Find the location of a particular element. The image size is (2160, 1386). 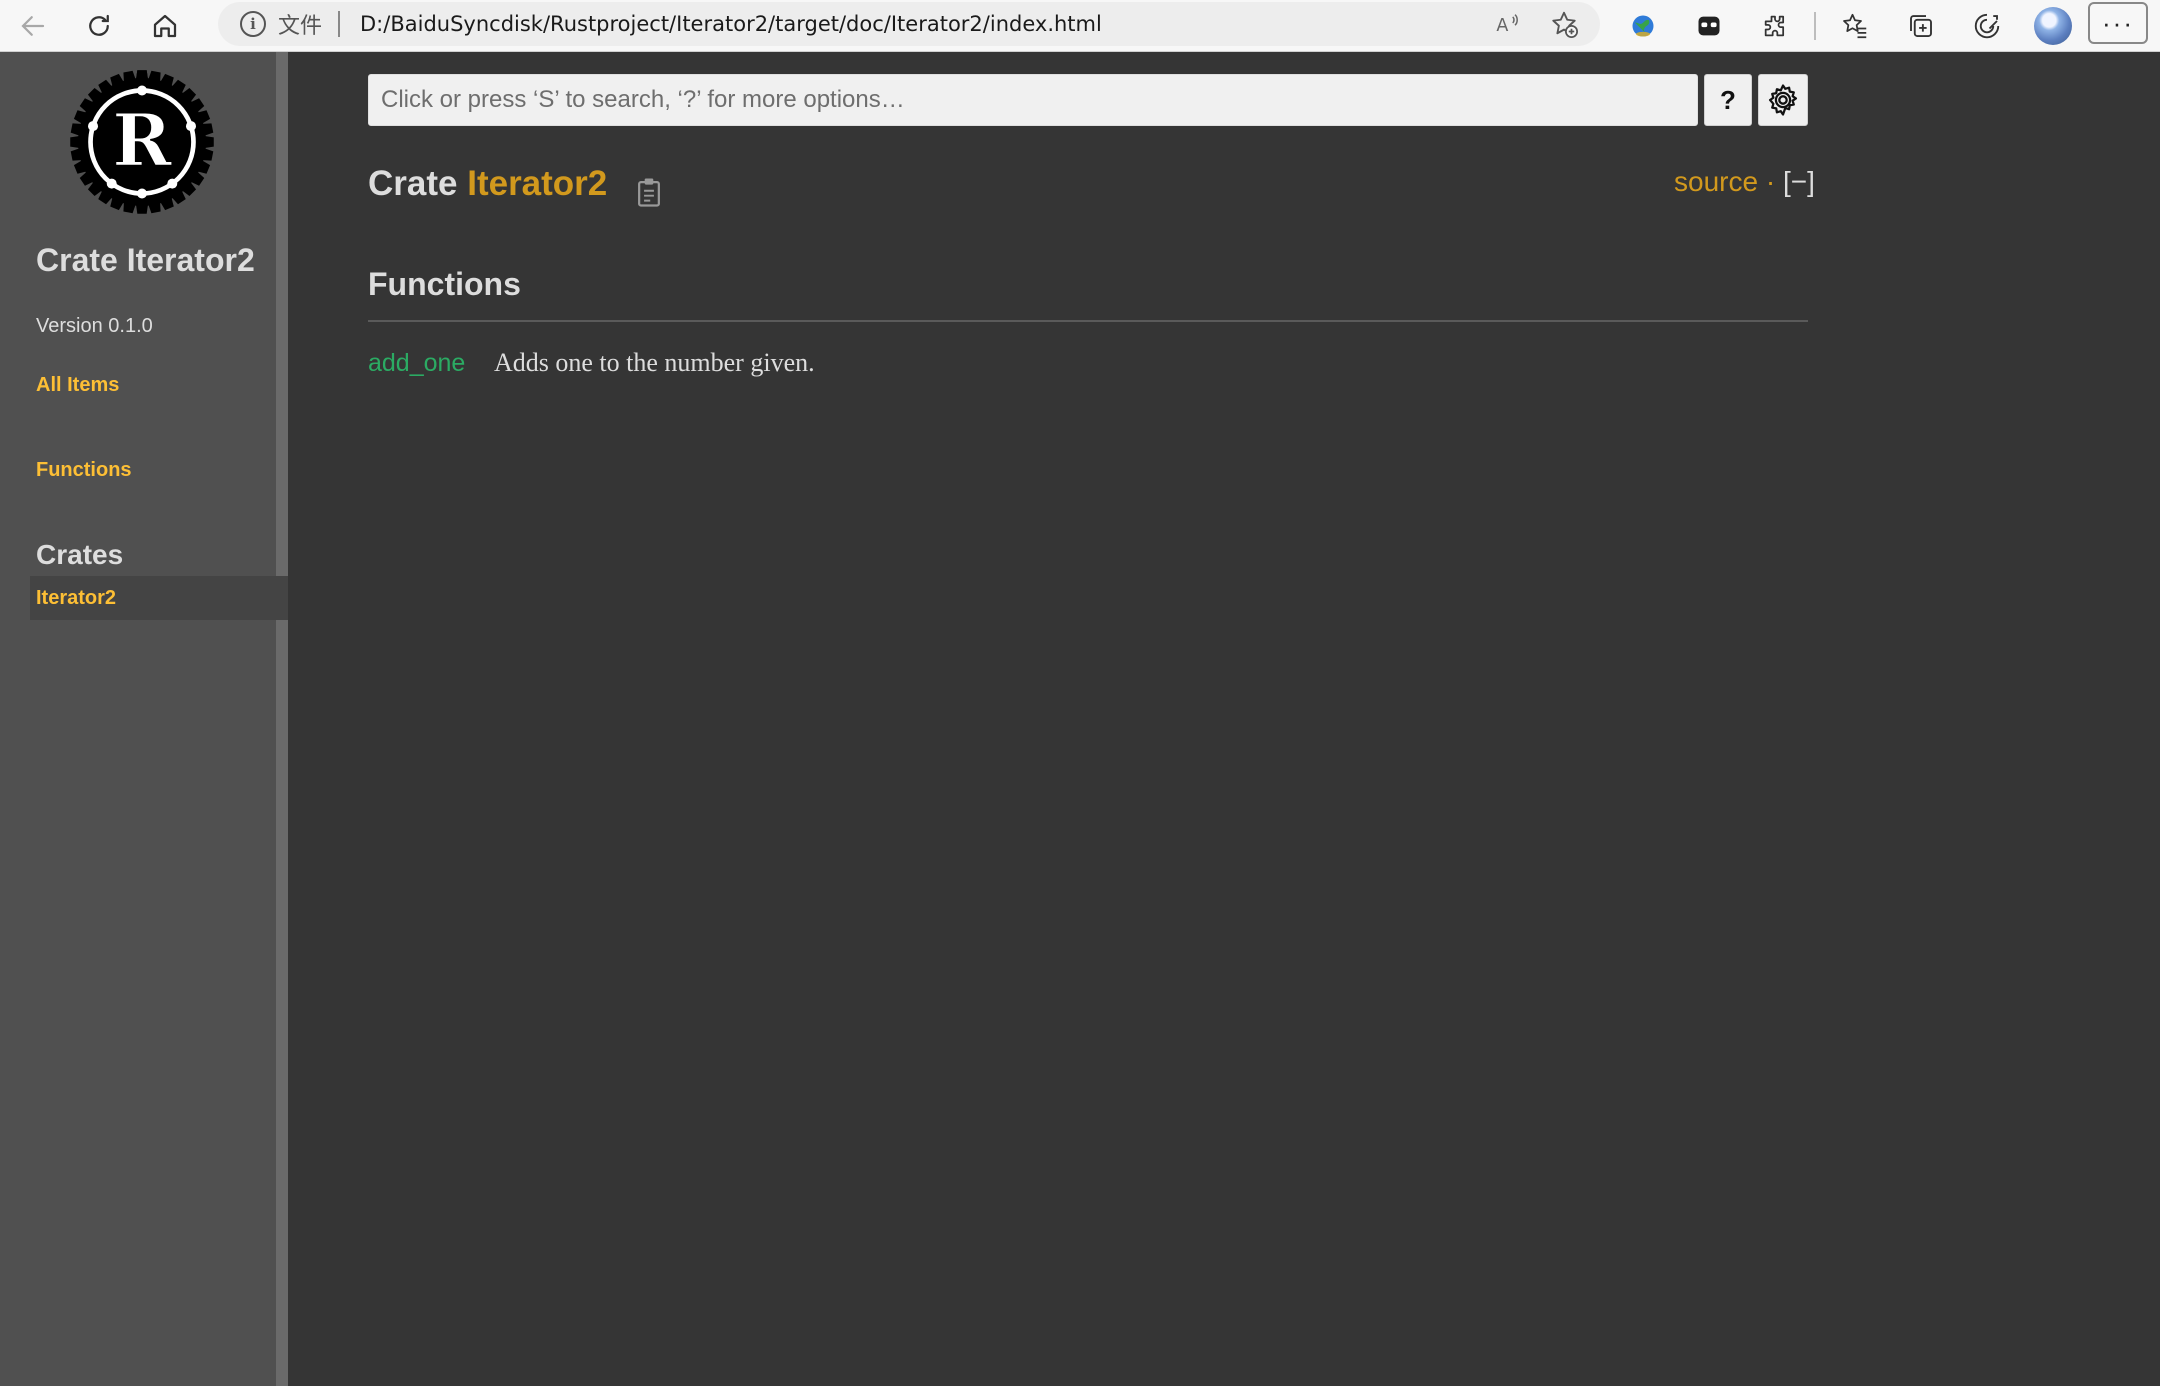

performance-icon is located at coordinates (1987, 26).